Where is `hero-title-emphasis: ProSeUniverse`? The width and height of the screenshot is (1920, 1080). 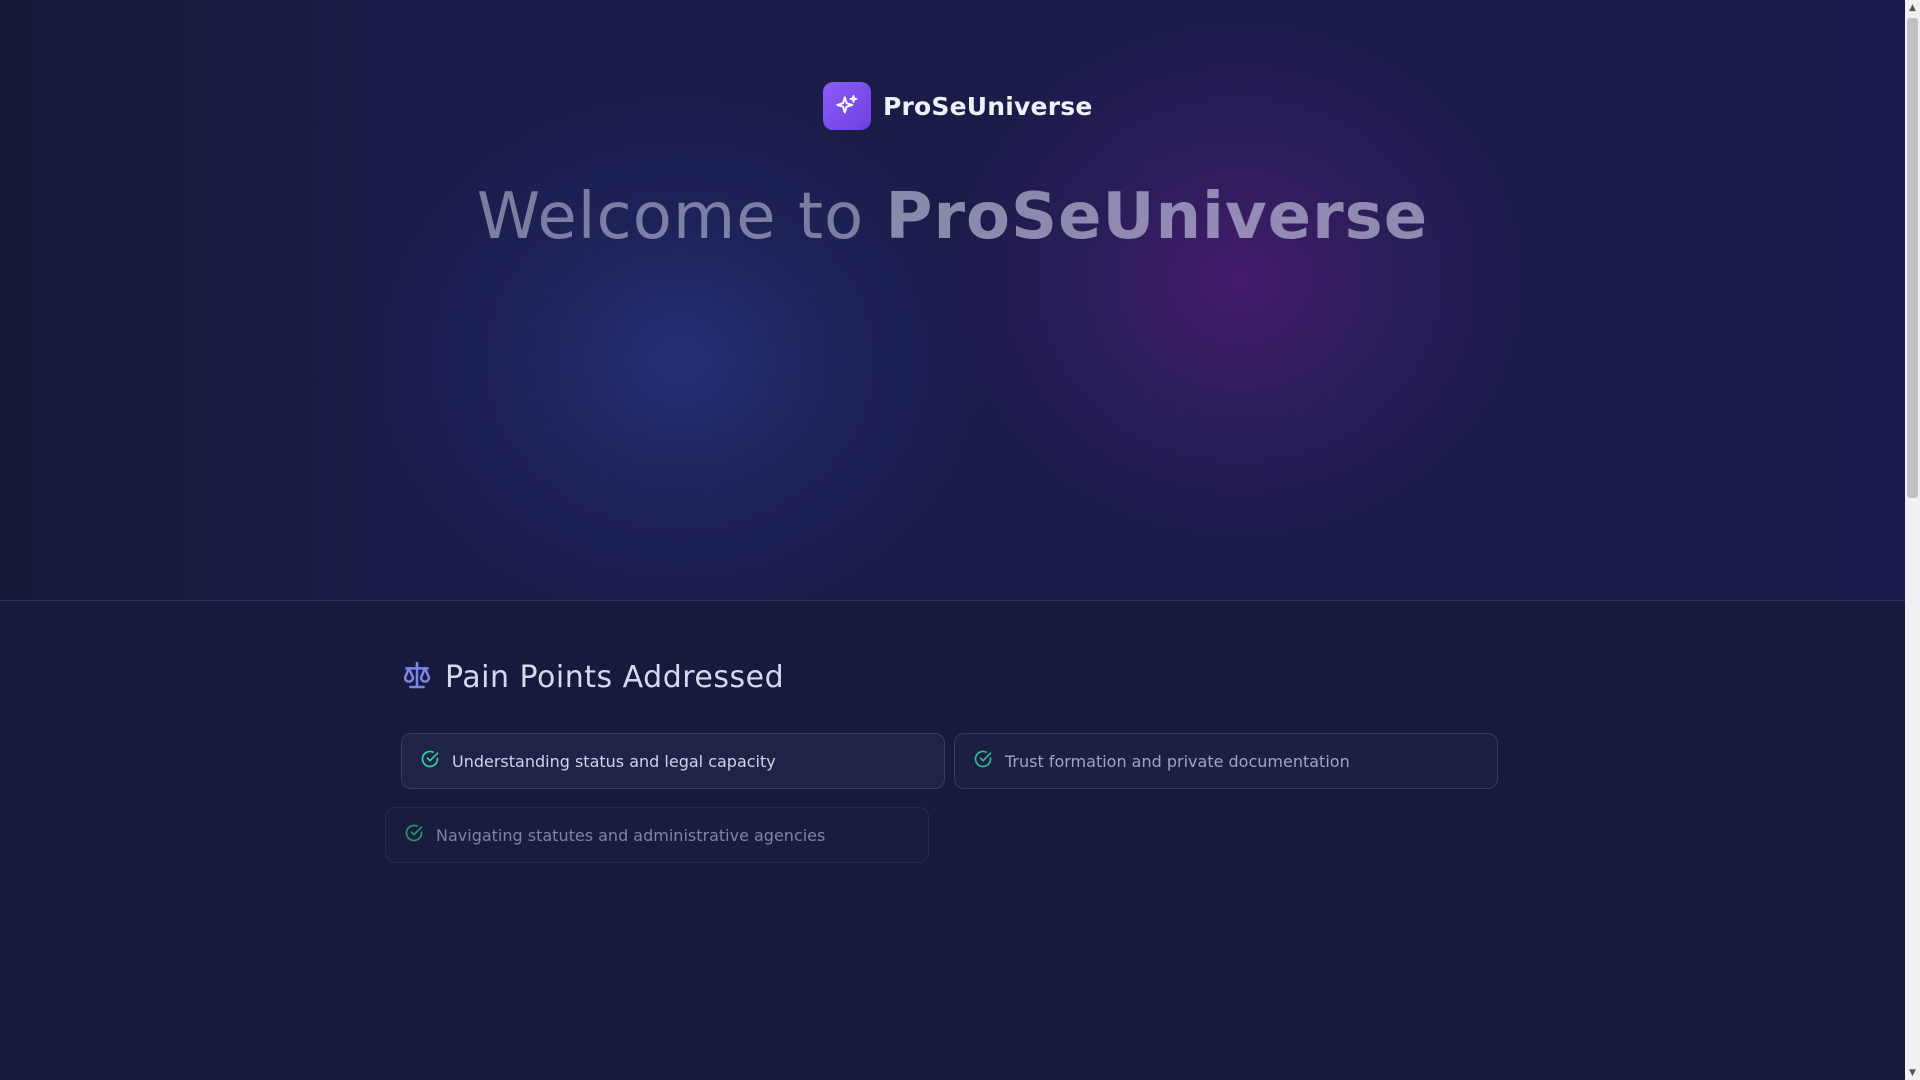 hero-title-emphasis: ProSeUniverse is located at coordinates (1157, 217).